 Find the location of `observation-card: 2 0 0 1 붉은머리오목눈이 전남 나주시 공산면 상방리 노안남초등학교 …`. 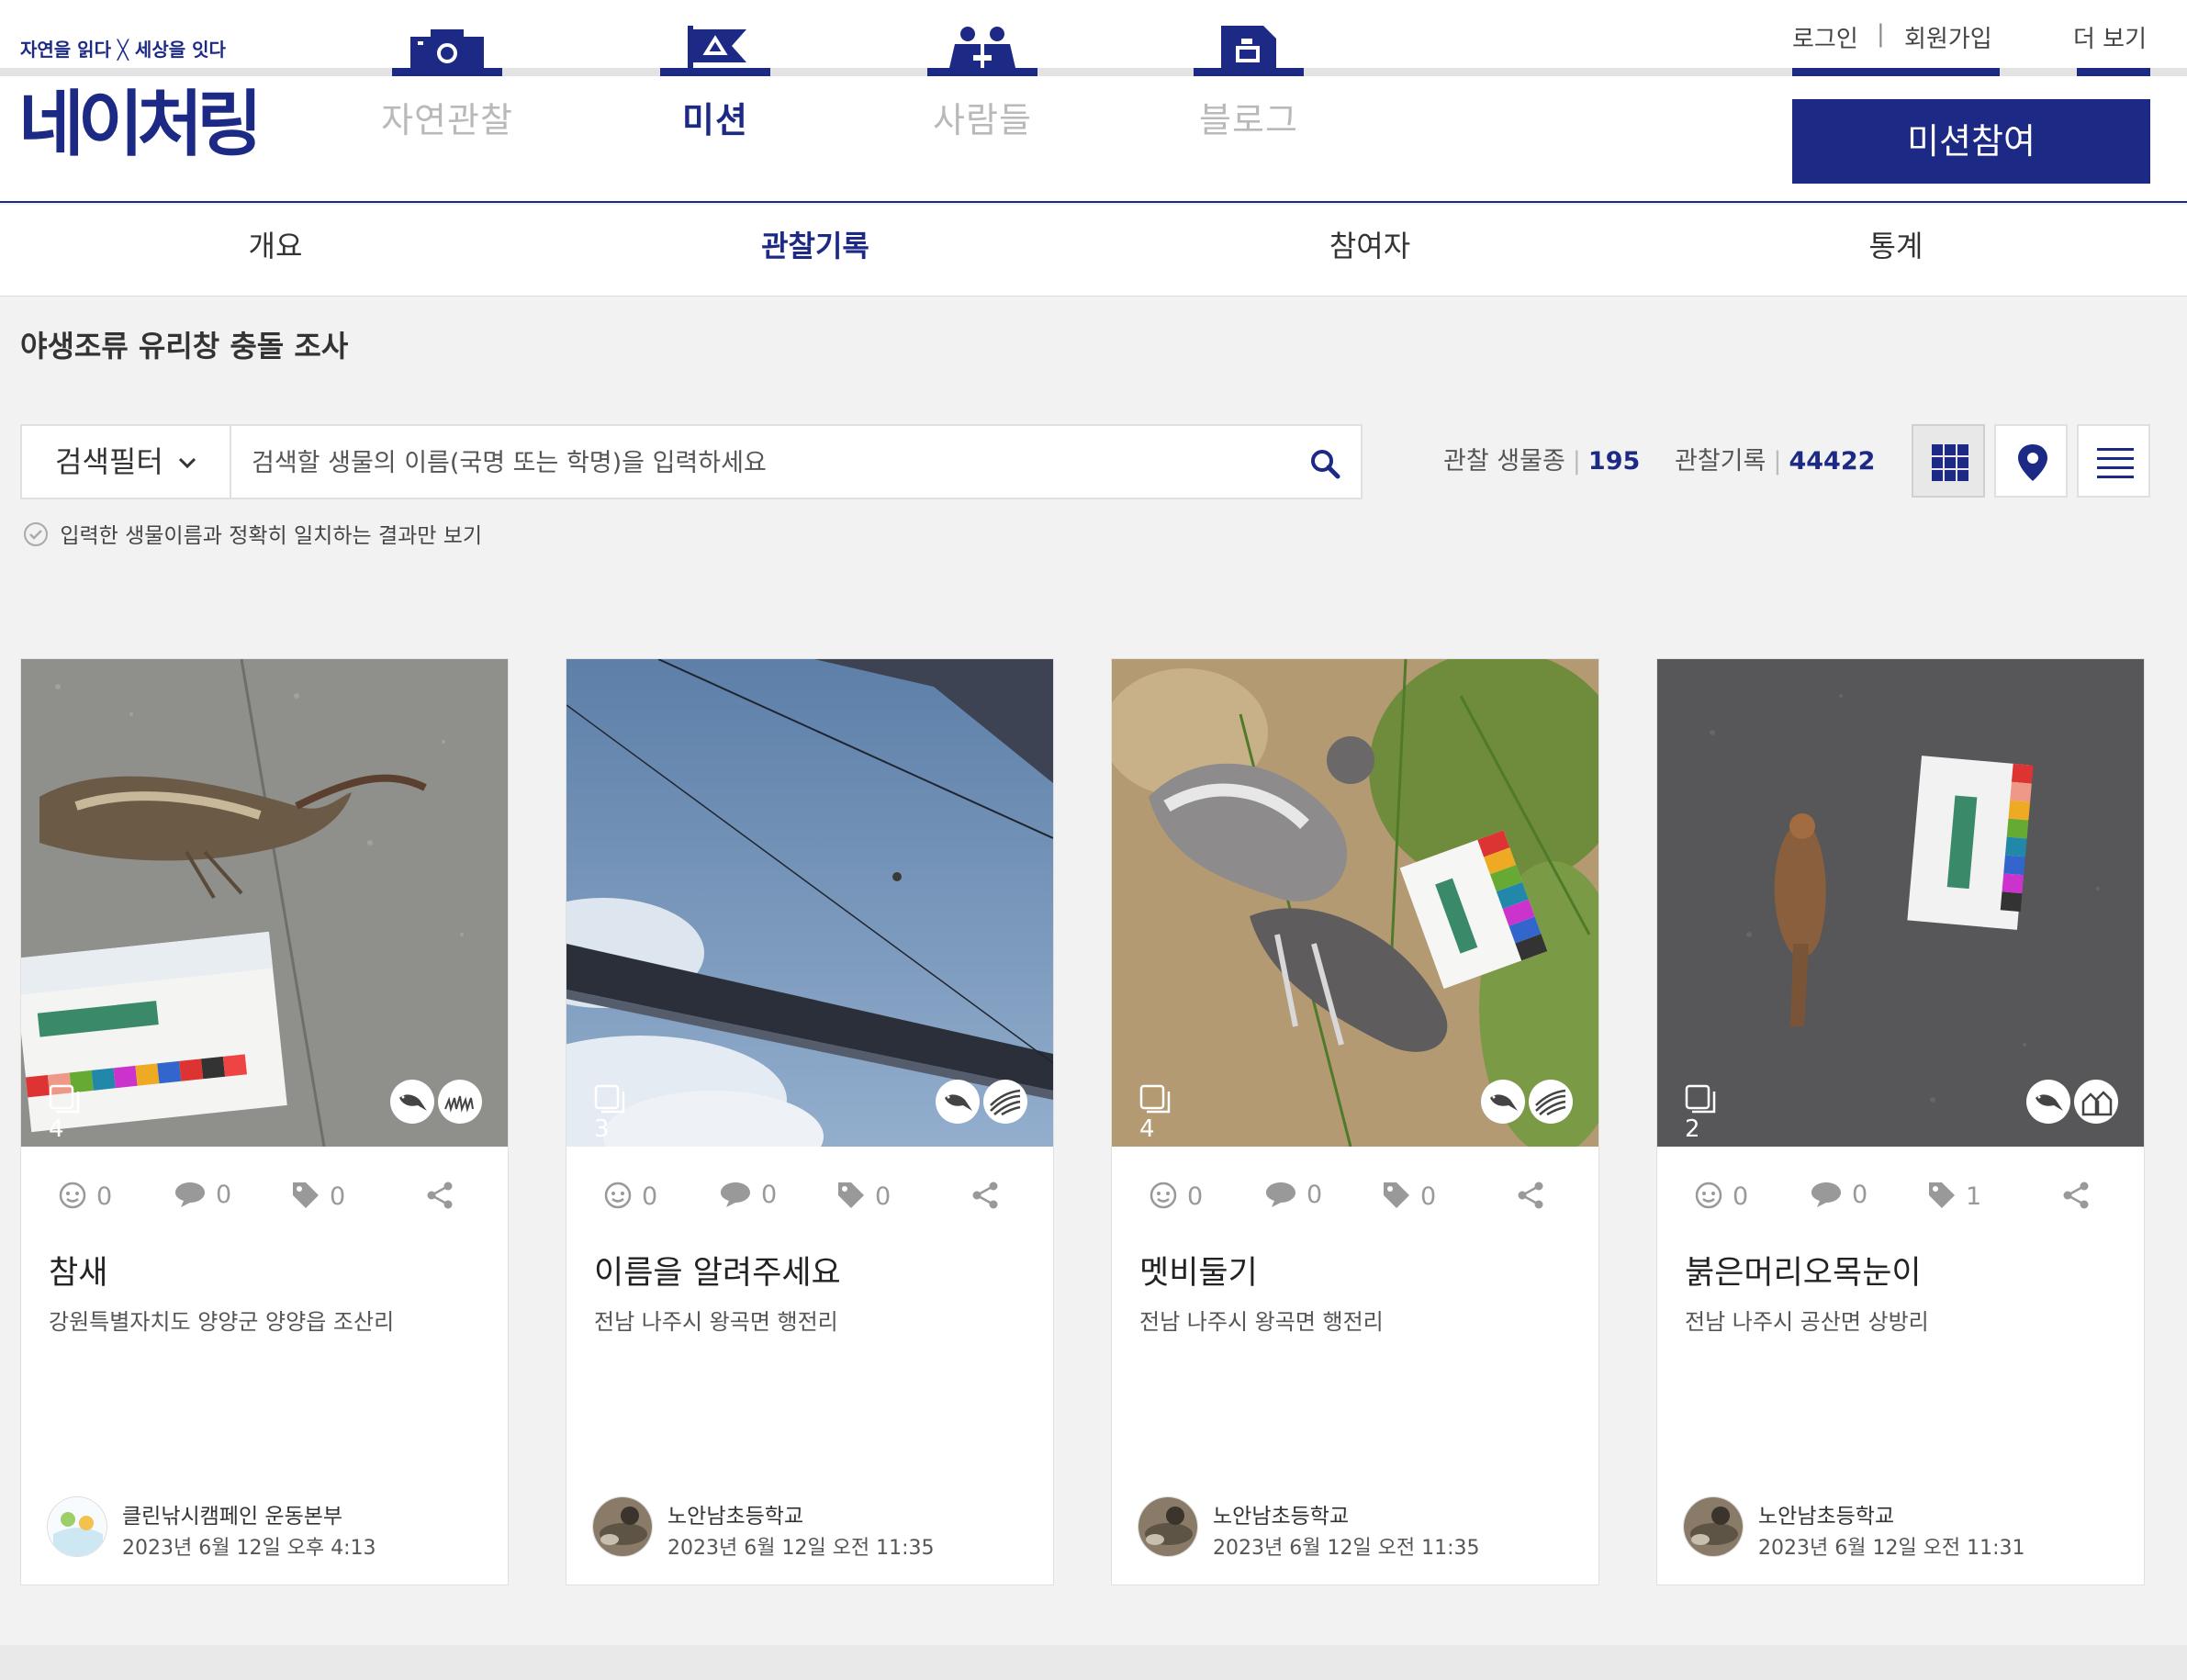

observation-card: 2 0 0 1 붉은머리오목눈이 전남 나주시 공산면 상방리 노안남초등학교 … is located at coordinates (1900, 1121).